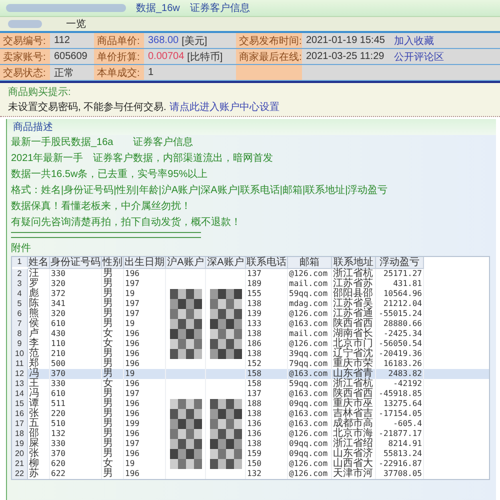  Describe the element at coordinates (20, 344) in the screenshot. I see `row-number: 9` at that location.